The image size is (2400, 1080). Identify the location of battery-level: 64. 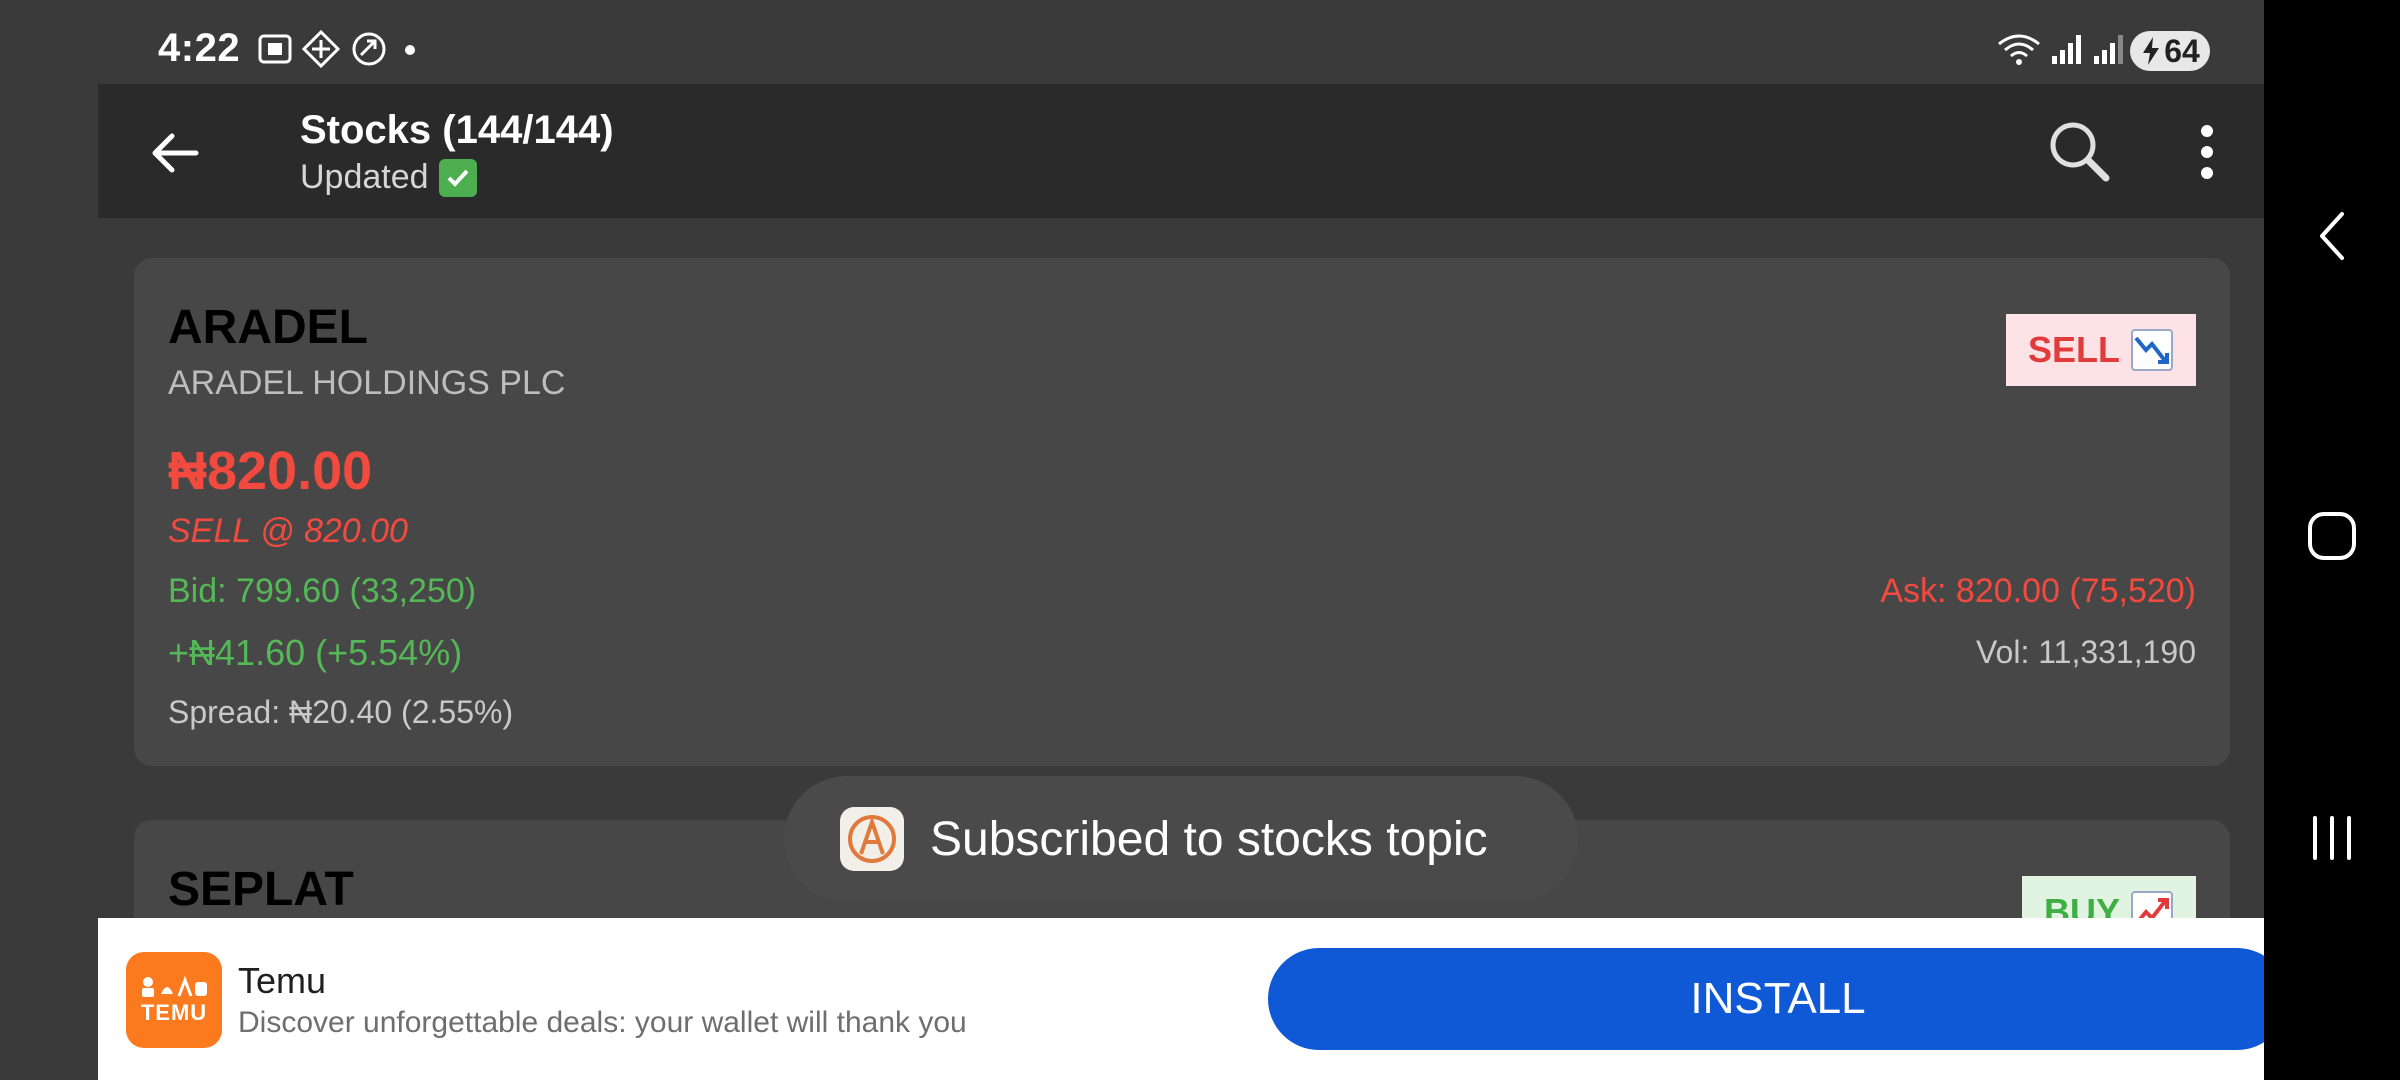
(2182, 50).